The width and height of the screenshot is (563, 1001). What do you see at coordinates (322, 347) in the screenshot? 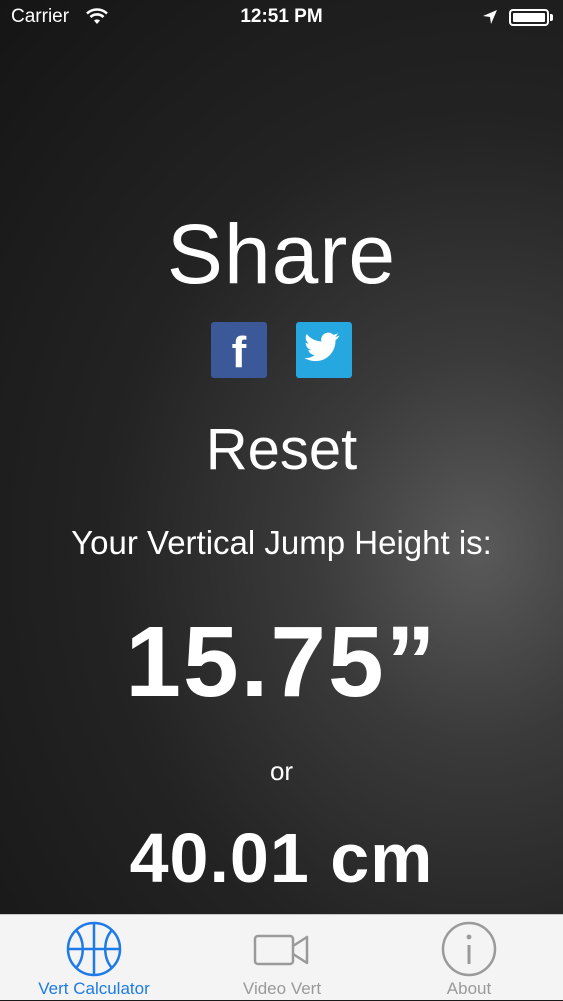
I see `twitter-bird-icon` at bounding box center [322, 347].